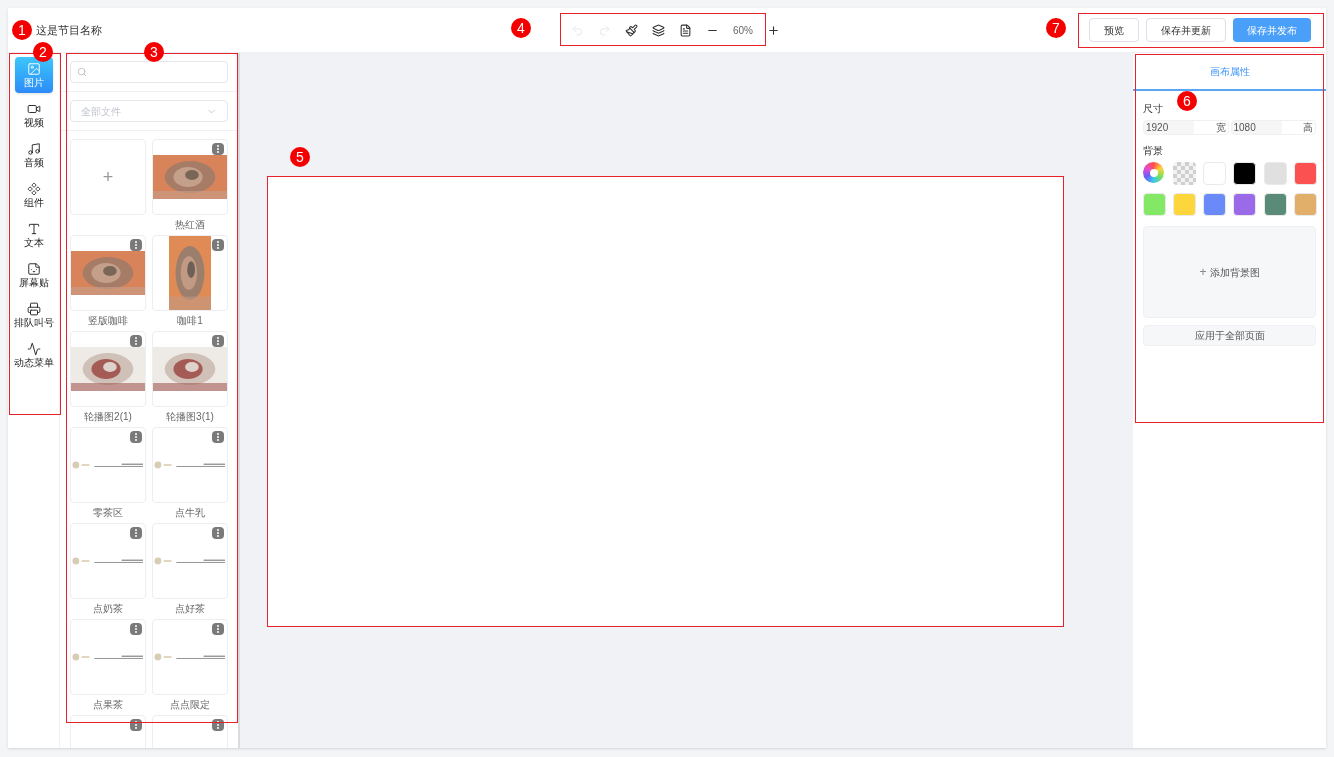  Describe the element at coordinates (33, 275) in the screenshot. I see `sidebar-item: 屏幕贴` at that location.